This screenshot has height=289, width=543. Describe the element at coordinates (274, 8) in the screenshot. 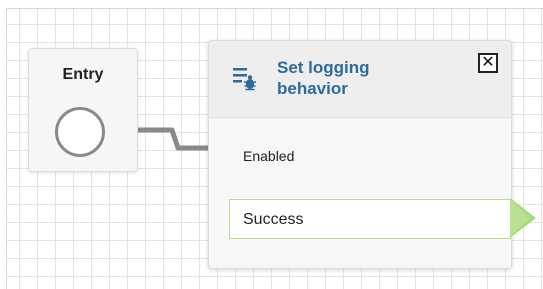

I see `canvas-top-border` at that location.